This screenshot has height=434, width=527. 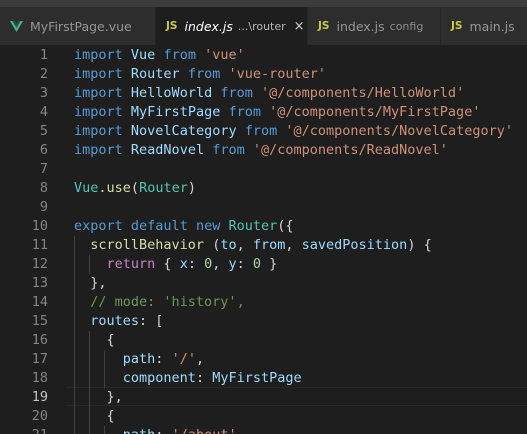 What do you see at coordinates (232, 264) in the screenshot?
I see `code-token: y` at bounding box center [232, 264].